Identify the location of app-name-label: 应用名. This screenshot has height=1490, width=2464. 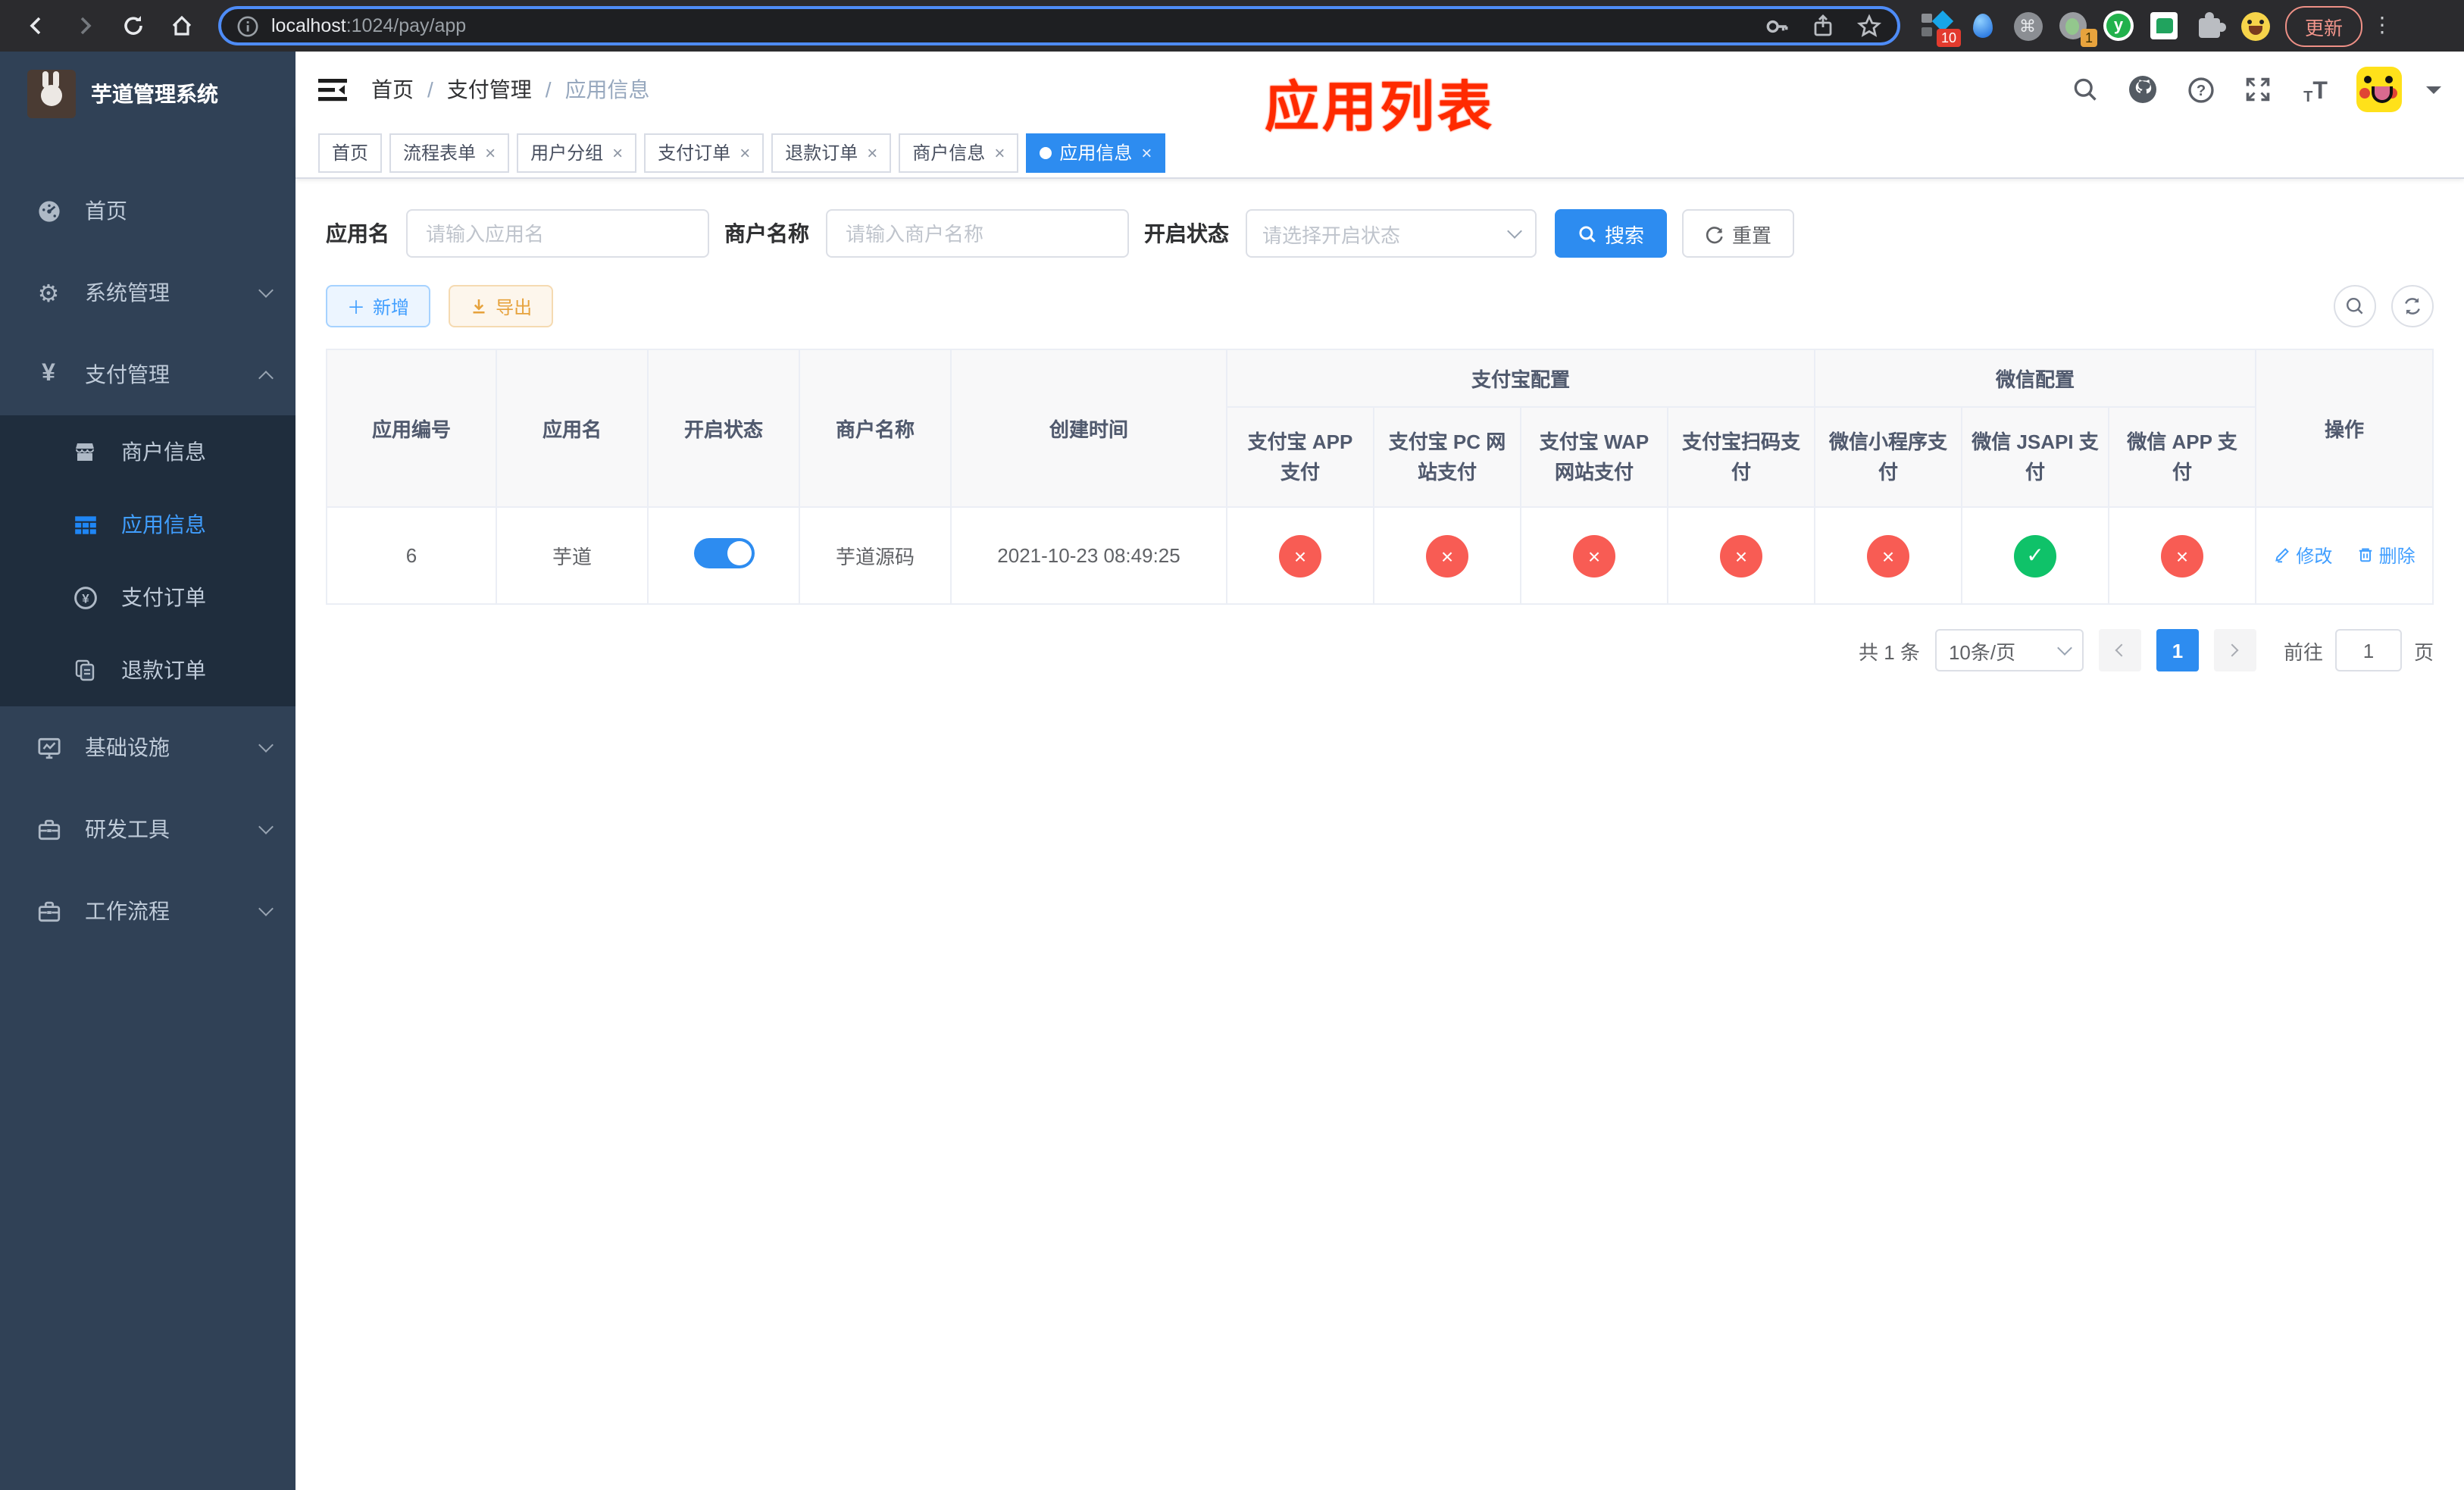
(357, 233).